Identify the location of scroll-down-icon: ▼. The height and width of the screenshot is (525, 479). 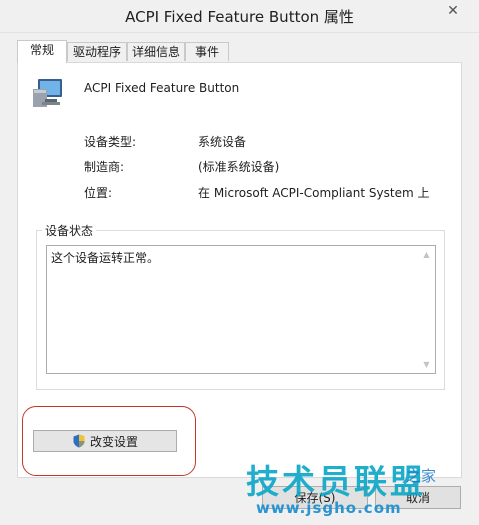
(426, 364).